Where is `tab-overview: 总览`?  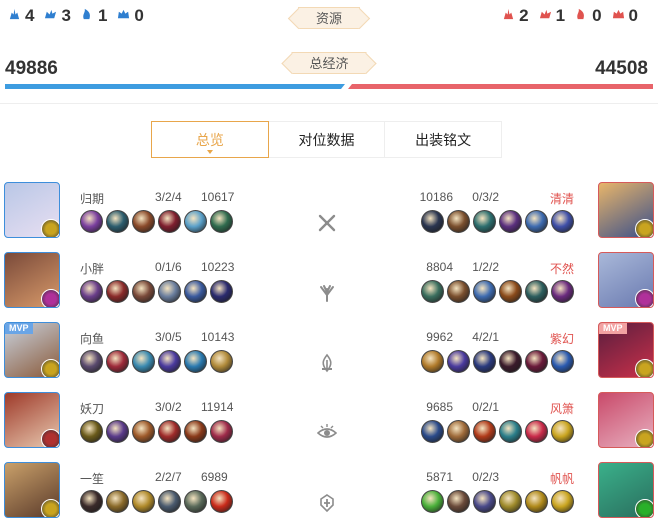 tab-overview: 总览 is located at coordinates (210, 139).